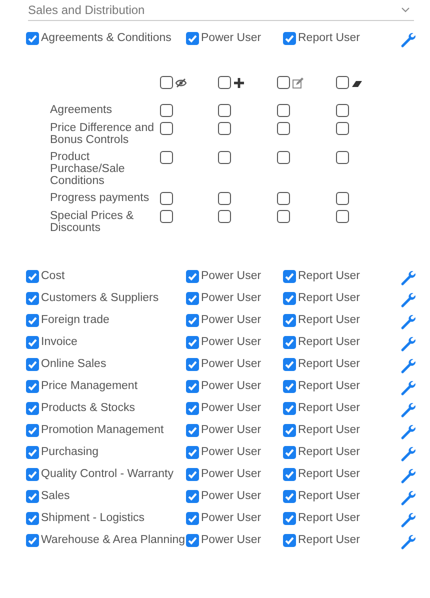  Describe the element at coordinates (239, 82) in the screenshot. I see `plus-icon` at that location.